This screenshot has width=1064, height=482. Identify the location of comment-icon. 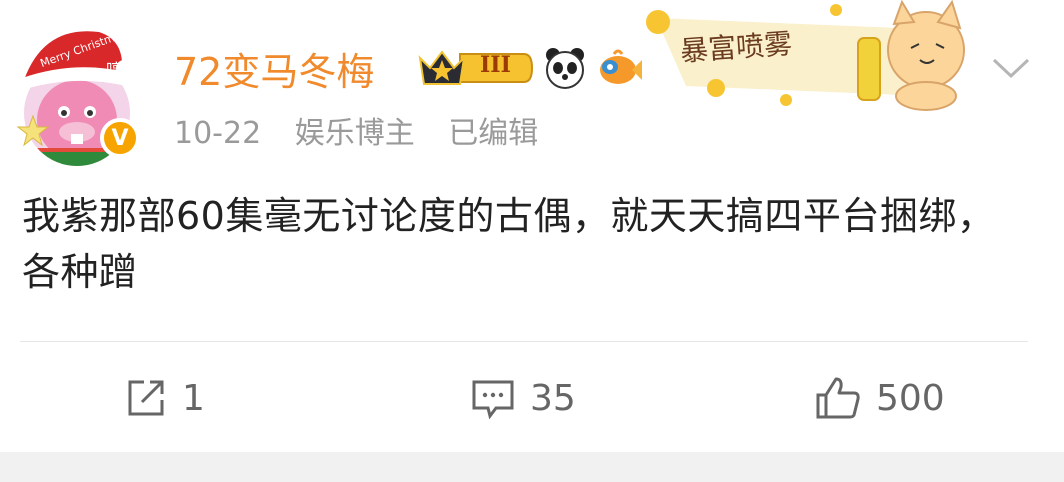
(493, 400).